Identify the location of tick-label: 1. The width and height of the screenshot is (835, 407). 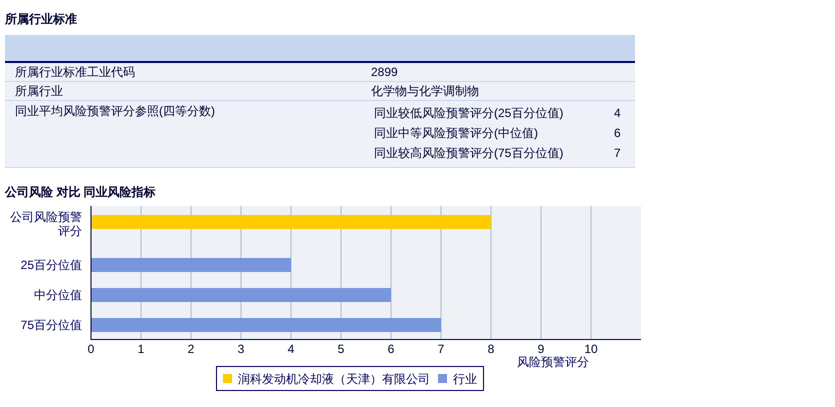
(141, 349).